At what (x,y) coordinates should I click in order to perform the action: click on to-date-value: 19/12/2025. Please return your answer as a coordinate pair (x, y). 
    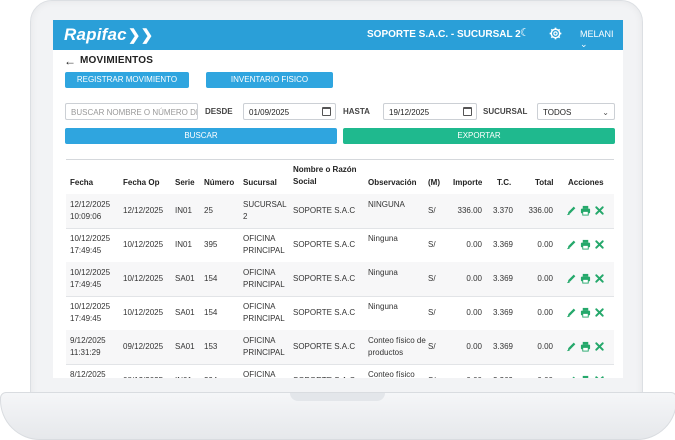
    Looking at the image, I should click on (409, 112).